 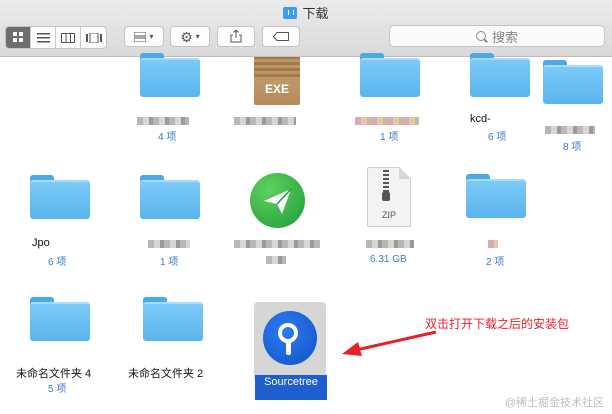 What do you see at coordinates (167, 137) in the screenshot?
I see `item-count: 4 项` at bounding box center [167, 137].